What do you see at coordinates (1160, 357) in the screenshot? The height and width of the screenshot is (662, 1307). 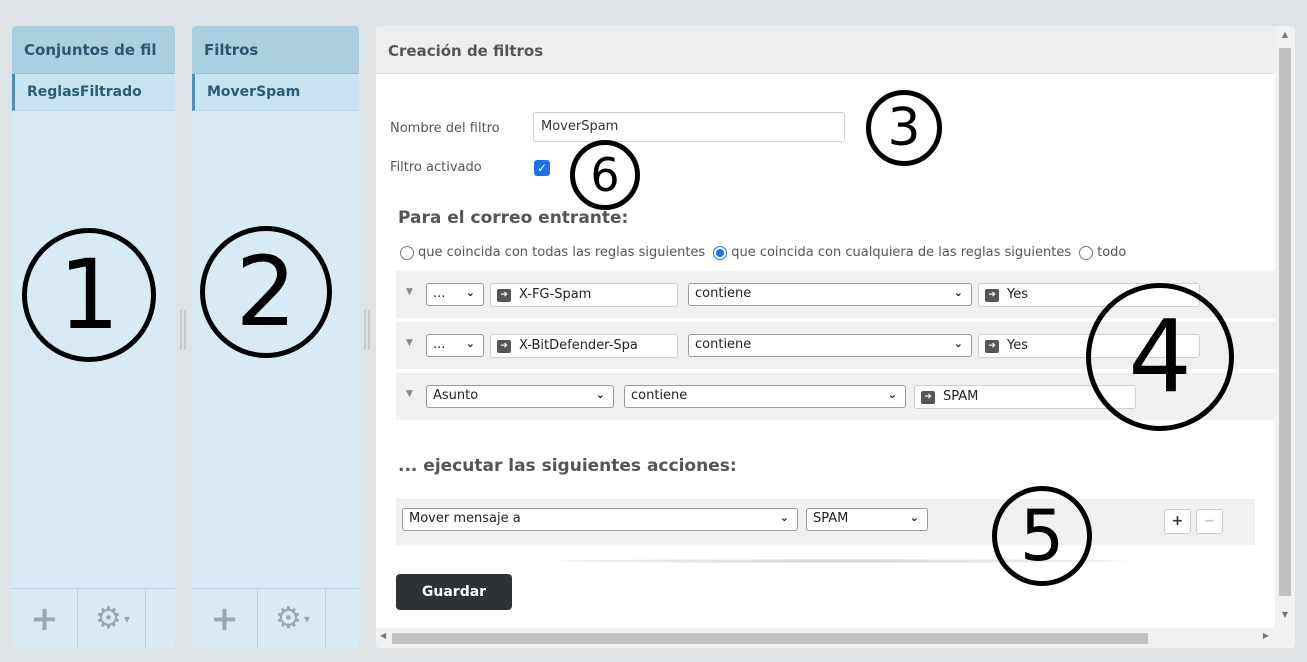 I see `annotation-4: 4` at bounding box center [1160, 357].